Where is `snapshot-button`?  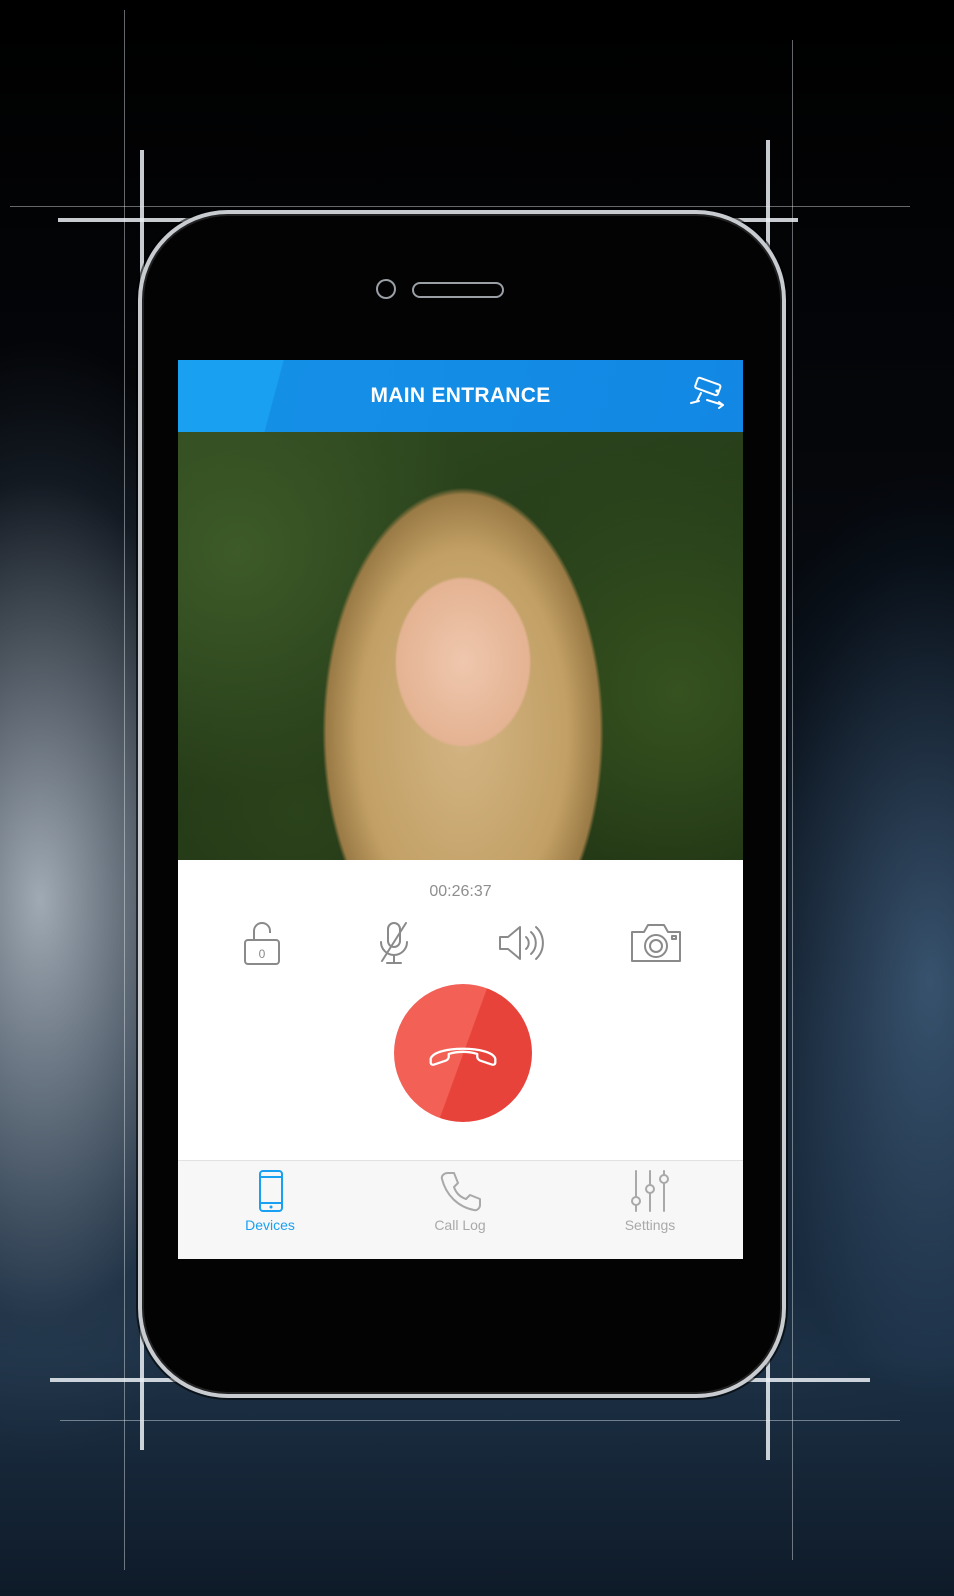 snapshot-button is located at coordinates (656, 943).